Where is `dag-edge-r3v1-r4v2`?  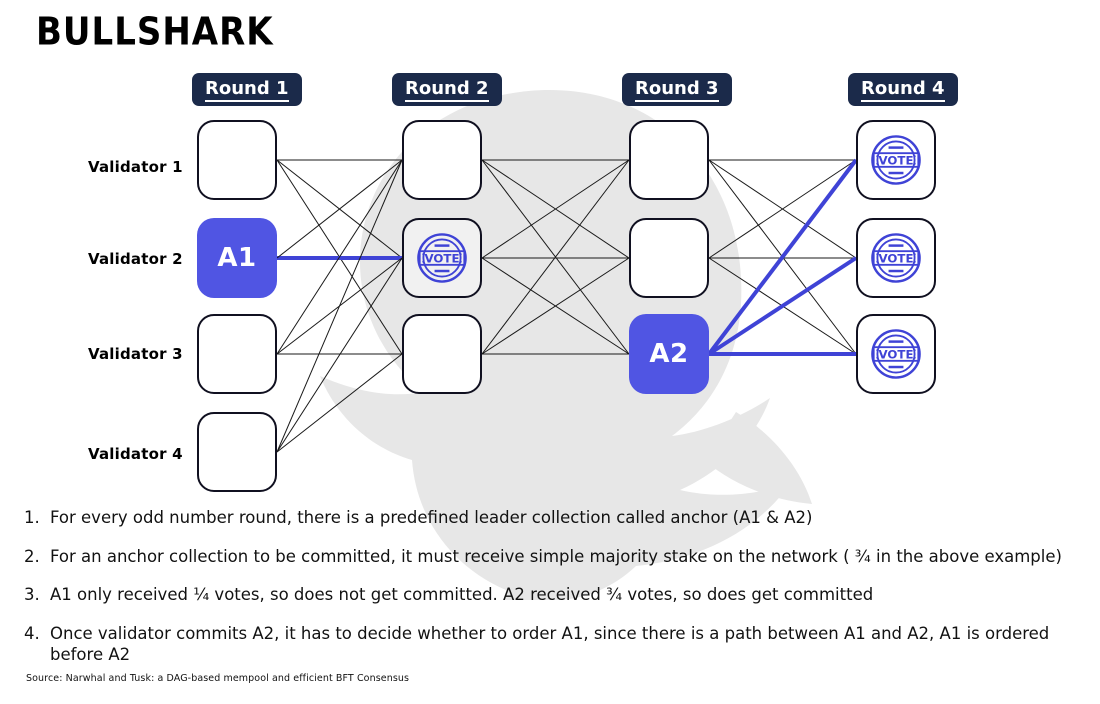
dag-edge-r3v1-r4v2 is located at coordinates (782, 209).